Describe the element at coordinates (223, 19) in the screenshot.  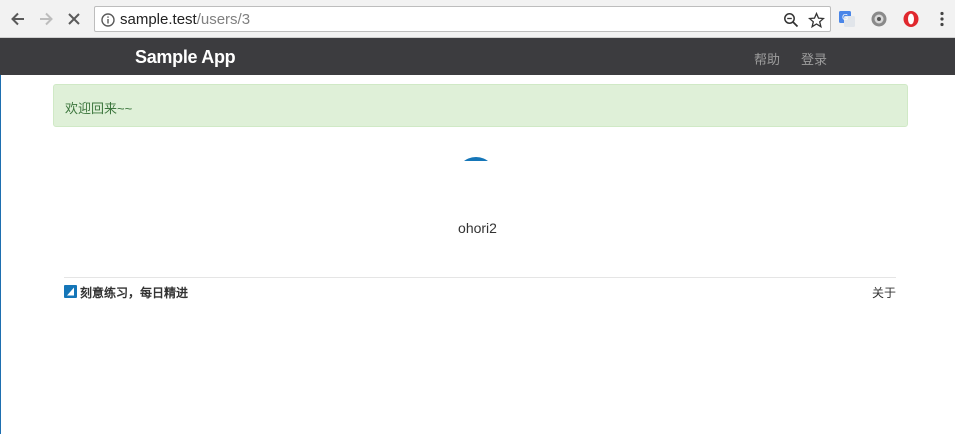
I see `url-path: /users/3` at that location.